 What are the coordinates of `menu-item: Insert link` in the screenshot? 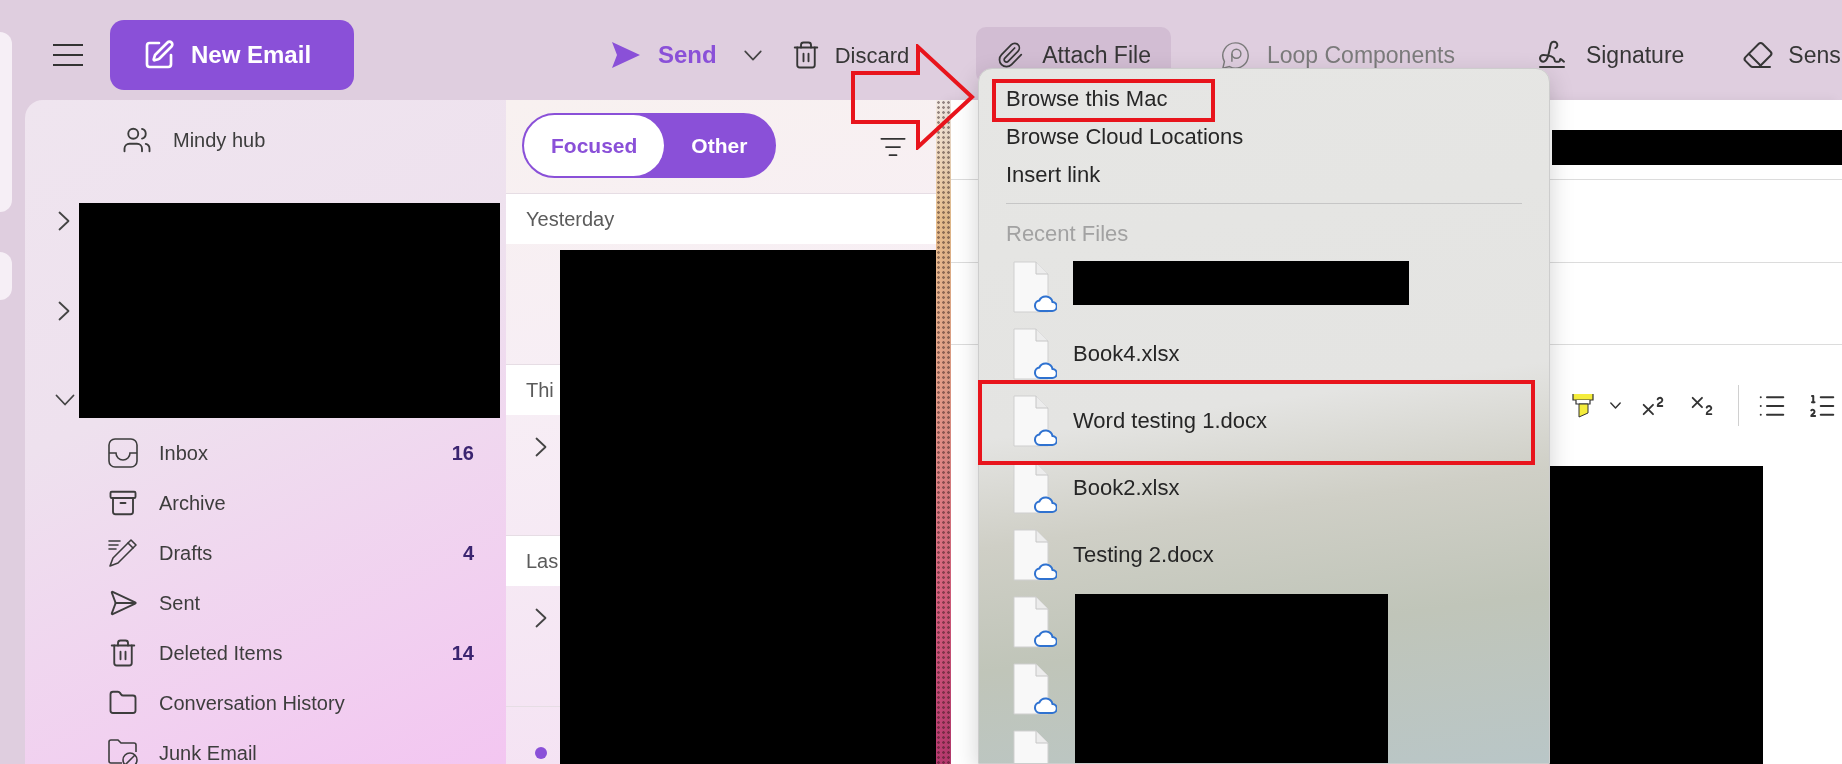 It's located at (1053, 175).